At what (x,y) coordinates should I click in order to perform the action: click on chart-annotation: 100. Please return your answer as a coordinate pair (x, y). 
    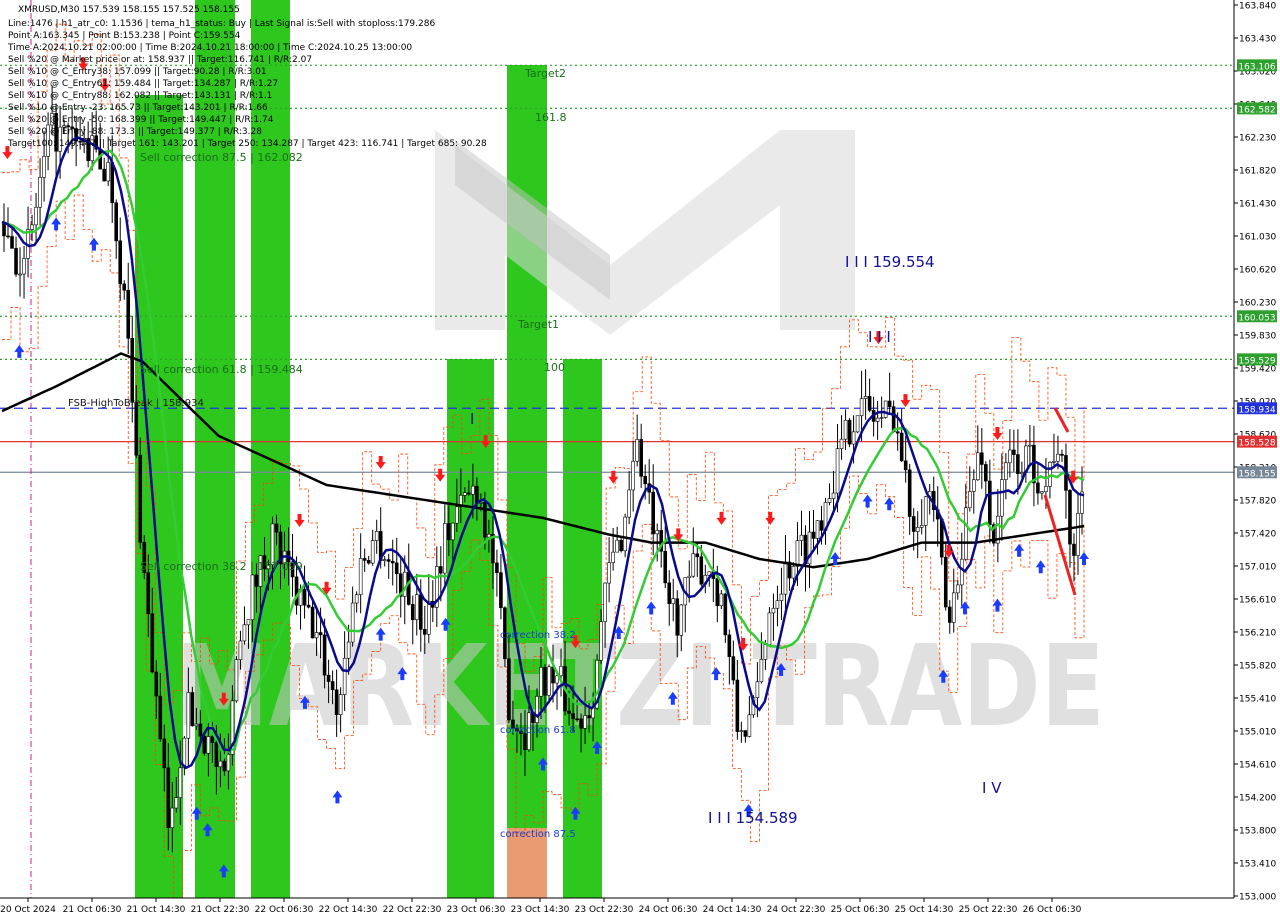
    Looking at the image, I should click on (554, 367).